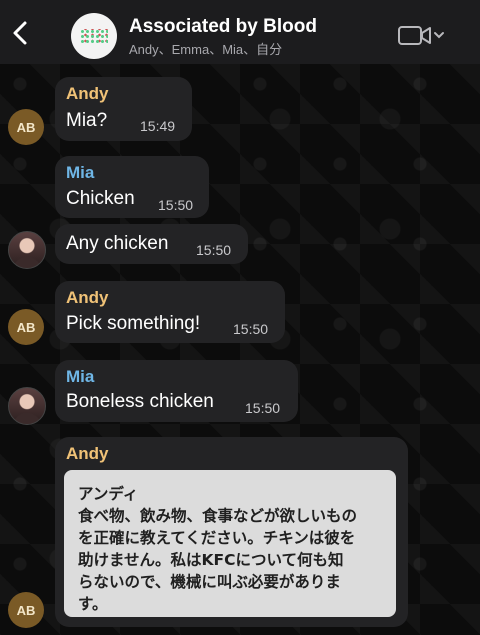  Describe the element at coordinates (223, 27) in the screenshot. I see `group-title: Associated by Blood` at that location.